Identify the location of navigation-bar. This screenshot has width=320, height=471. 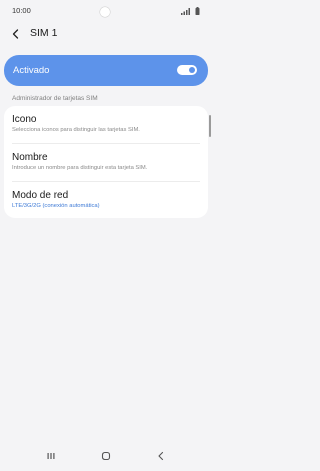
(106, 460).